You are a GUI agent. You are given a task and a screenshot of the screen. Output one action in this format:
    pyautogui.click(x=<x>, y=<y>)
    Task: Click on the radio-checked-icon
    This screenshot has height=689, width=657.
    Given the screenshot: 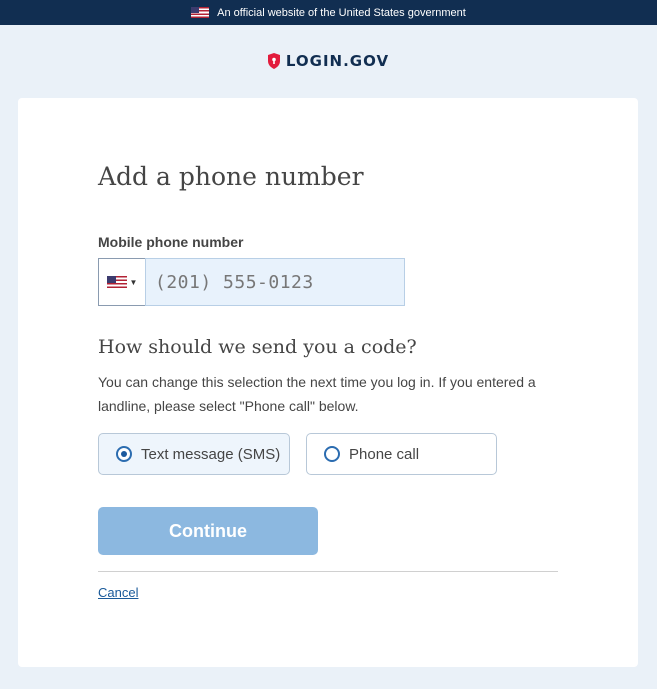 What is the action you would take?
    pyautogui.click(x=124, y=454)
    